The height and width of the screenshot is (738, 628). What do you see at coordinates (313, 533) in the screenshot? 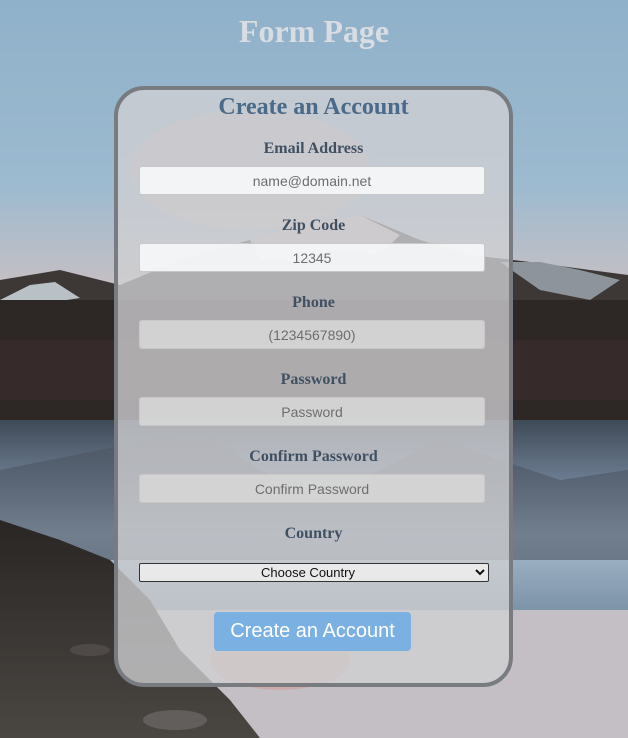
I see `country-label: Country` at bounding box center [313, 533].